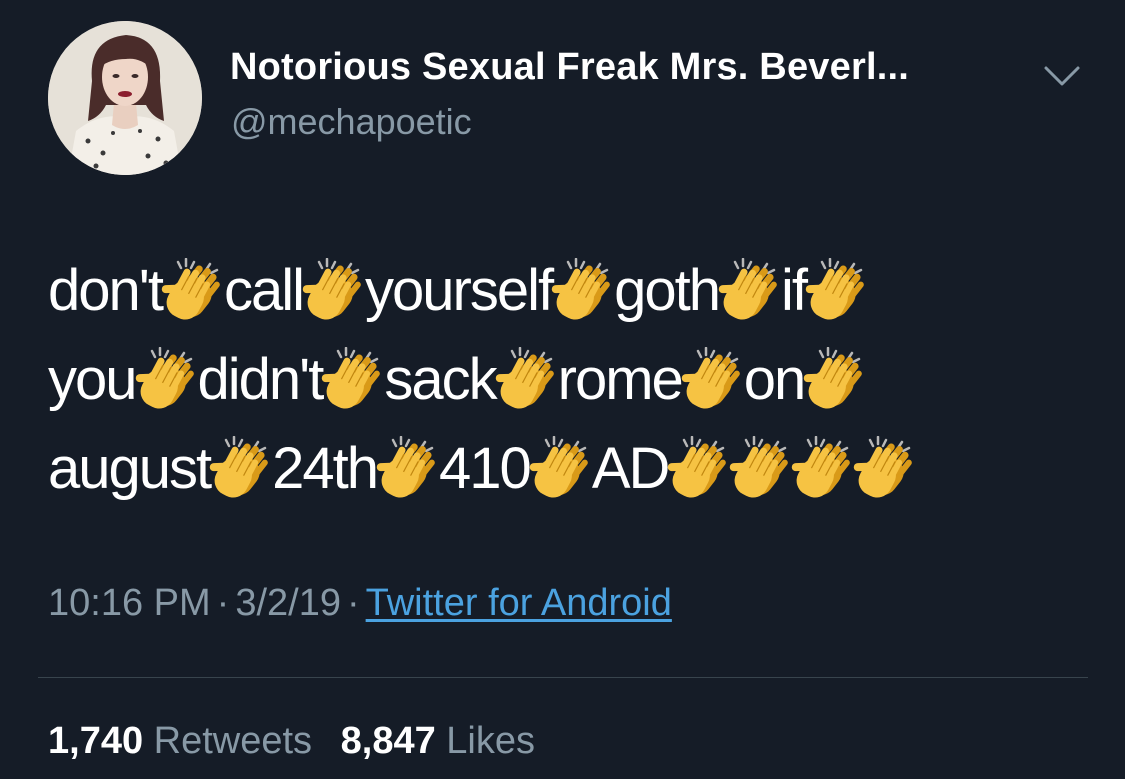  What do you see at coordinates (620, 379) in the screenshot?
I see `tweet-word: rome` at bounding box center [620, 379].